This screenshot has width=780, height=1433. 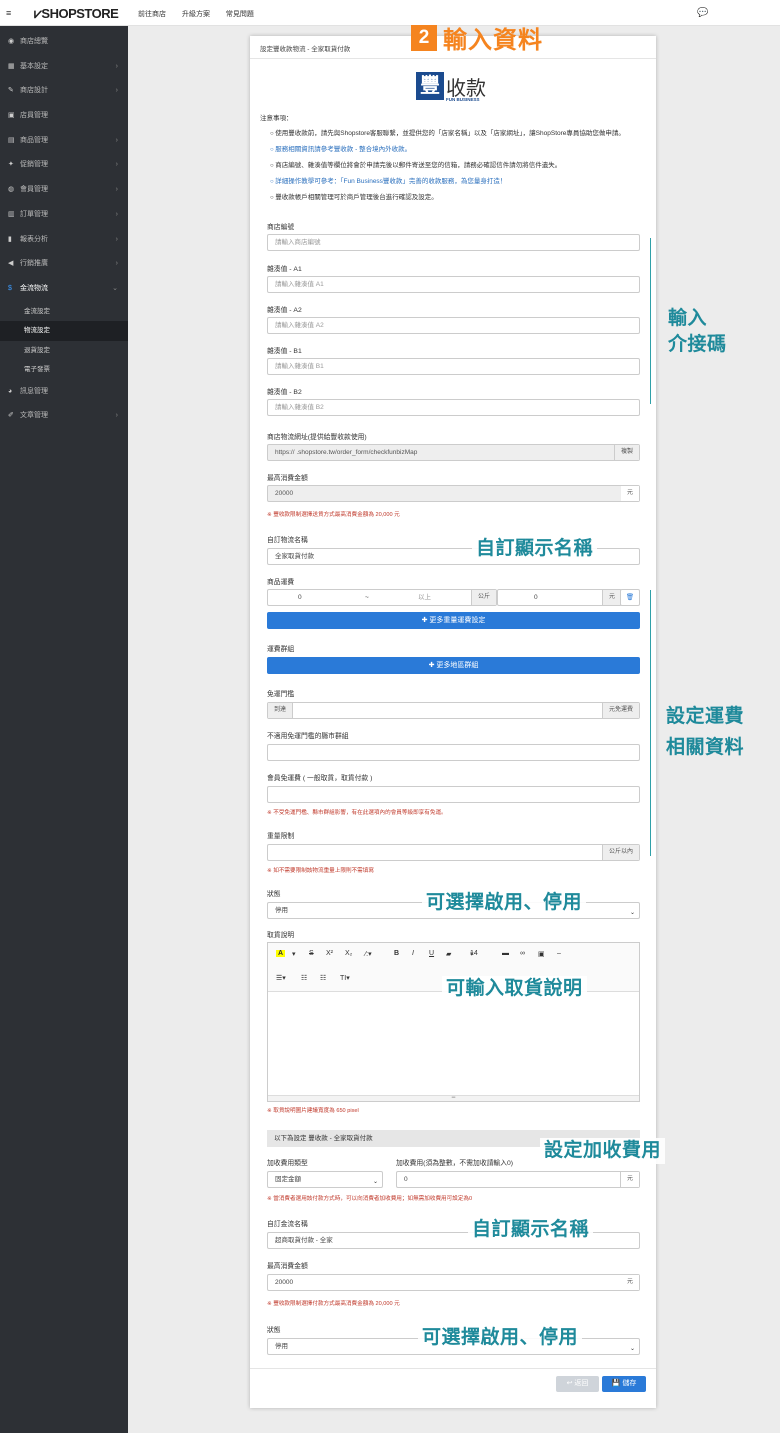 What do you see at coordinates (300, 597) in the screenshot?
I see `weight-from-input: 0` at bounding box center [300, 597].